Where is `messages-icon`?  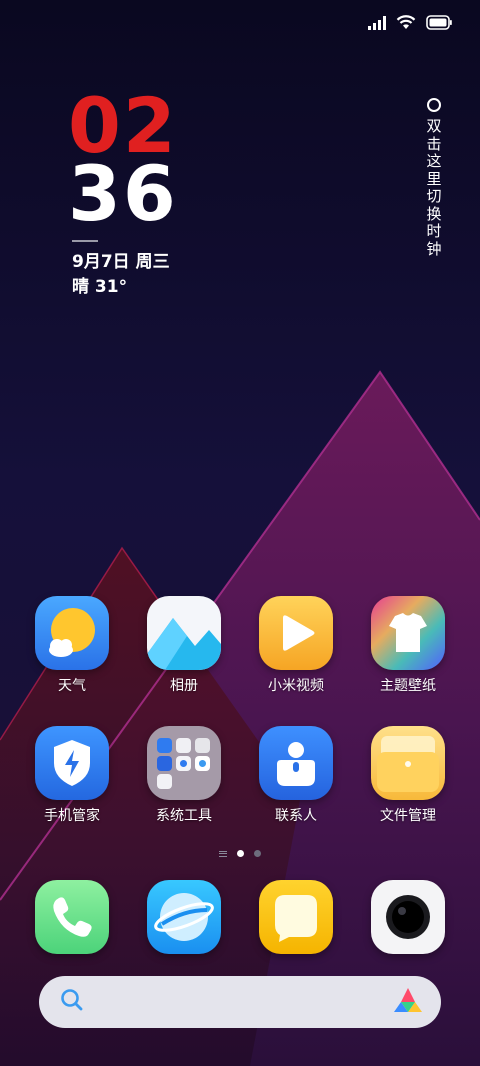
messages-icon is located at coordinates (296, 917).